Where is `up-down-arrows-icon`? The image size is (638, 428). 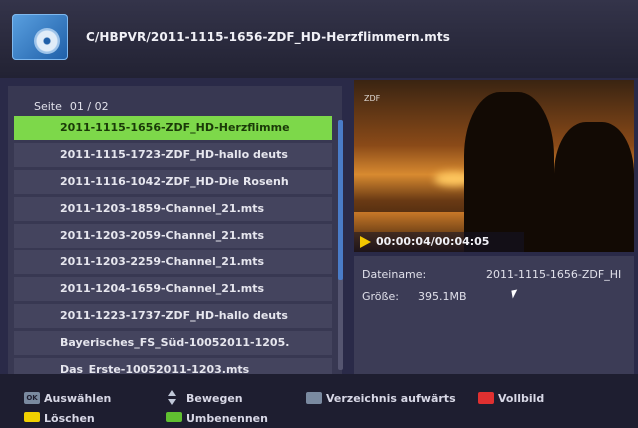 up-down-arrows-icon is located at coordinates (172, 398).